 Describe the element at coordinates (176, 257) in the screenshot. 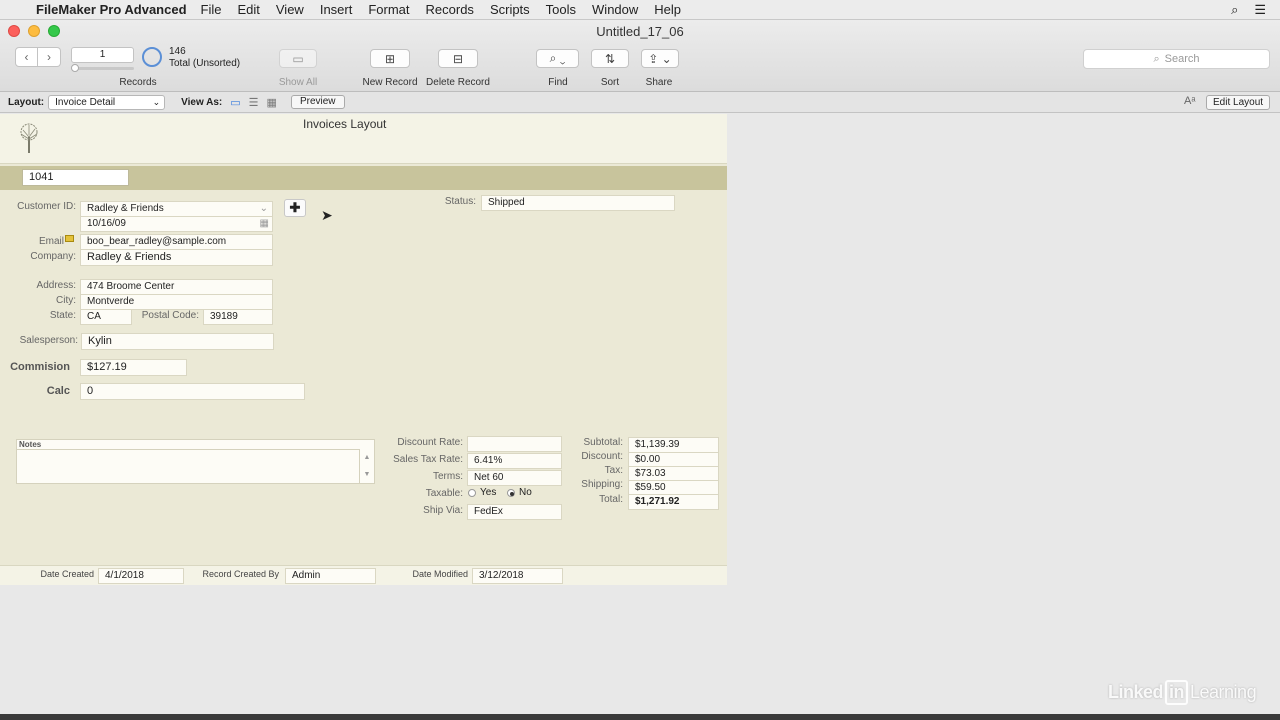

I see `company-field: Radley & Friends` at that location.